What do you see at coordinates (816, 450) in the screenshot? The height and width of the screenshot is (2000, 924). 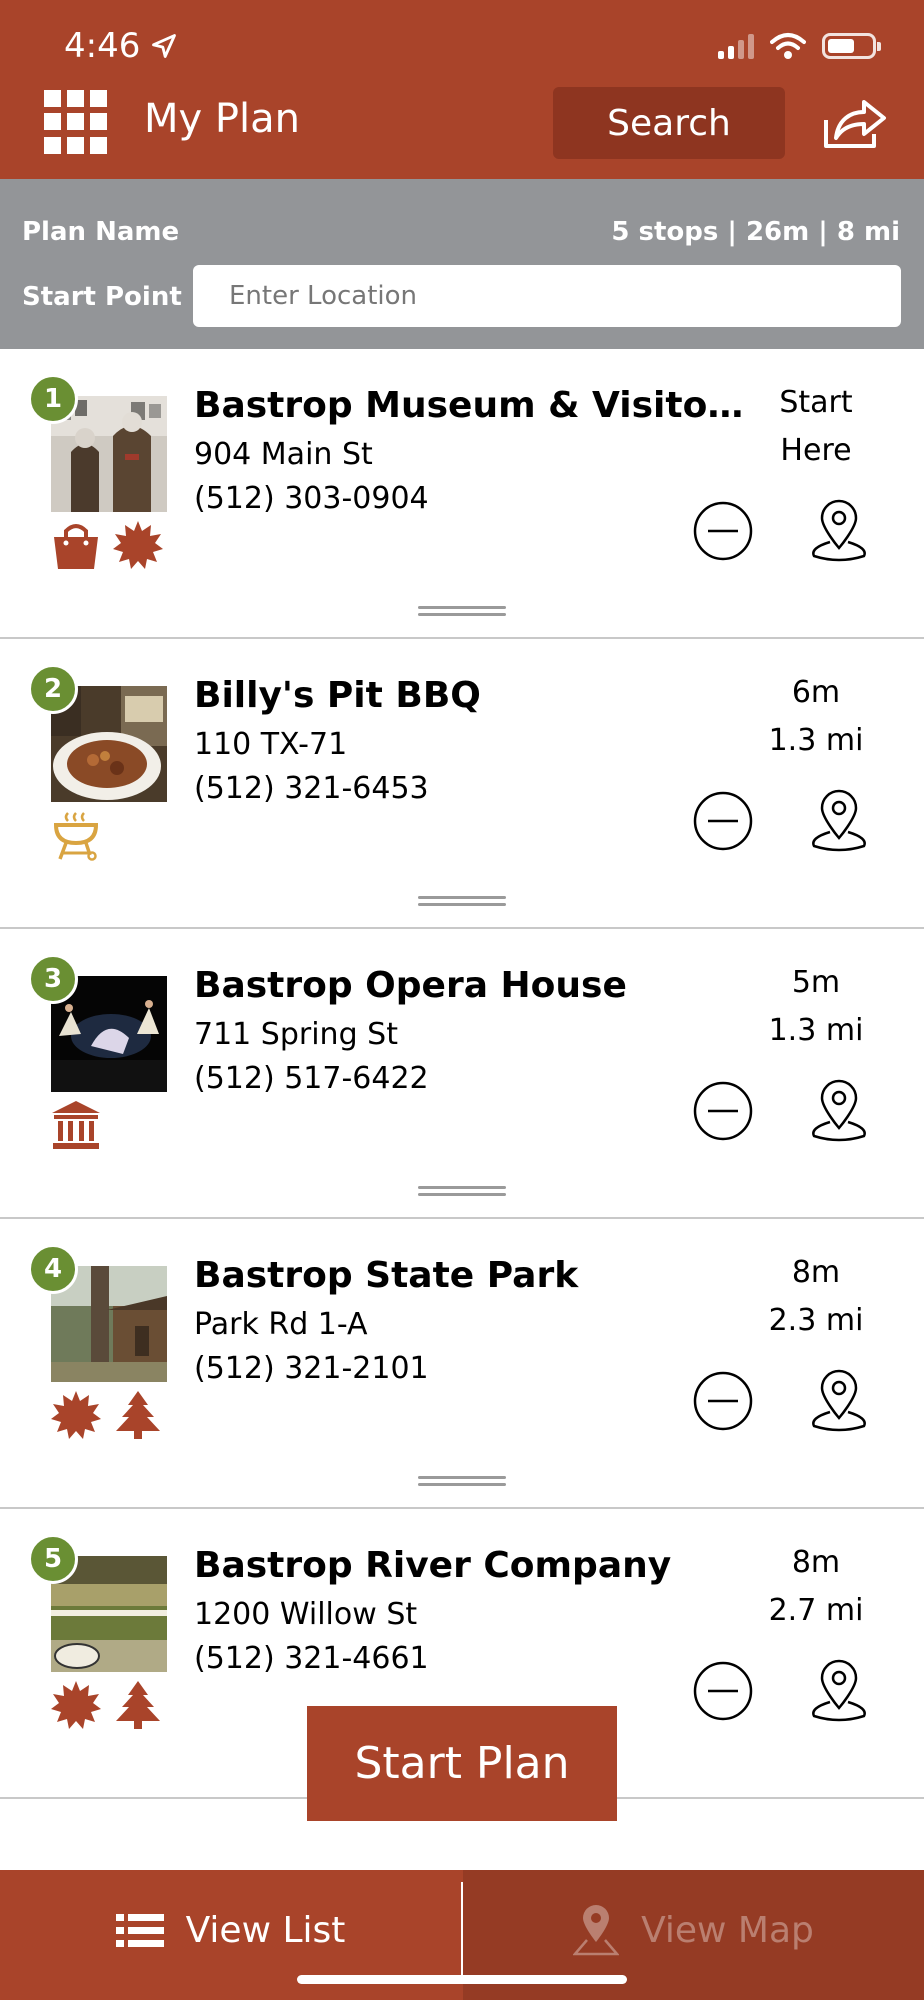 I see `stop-distance: Here` at bounding box center [816, 450].